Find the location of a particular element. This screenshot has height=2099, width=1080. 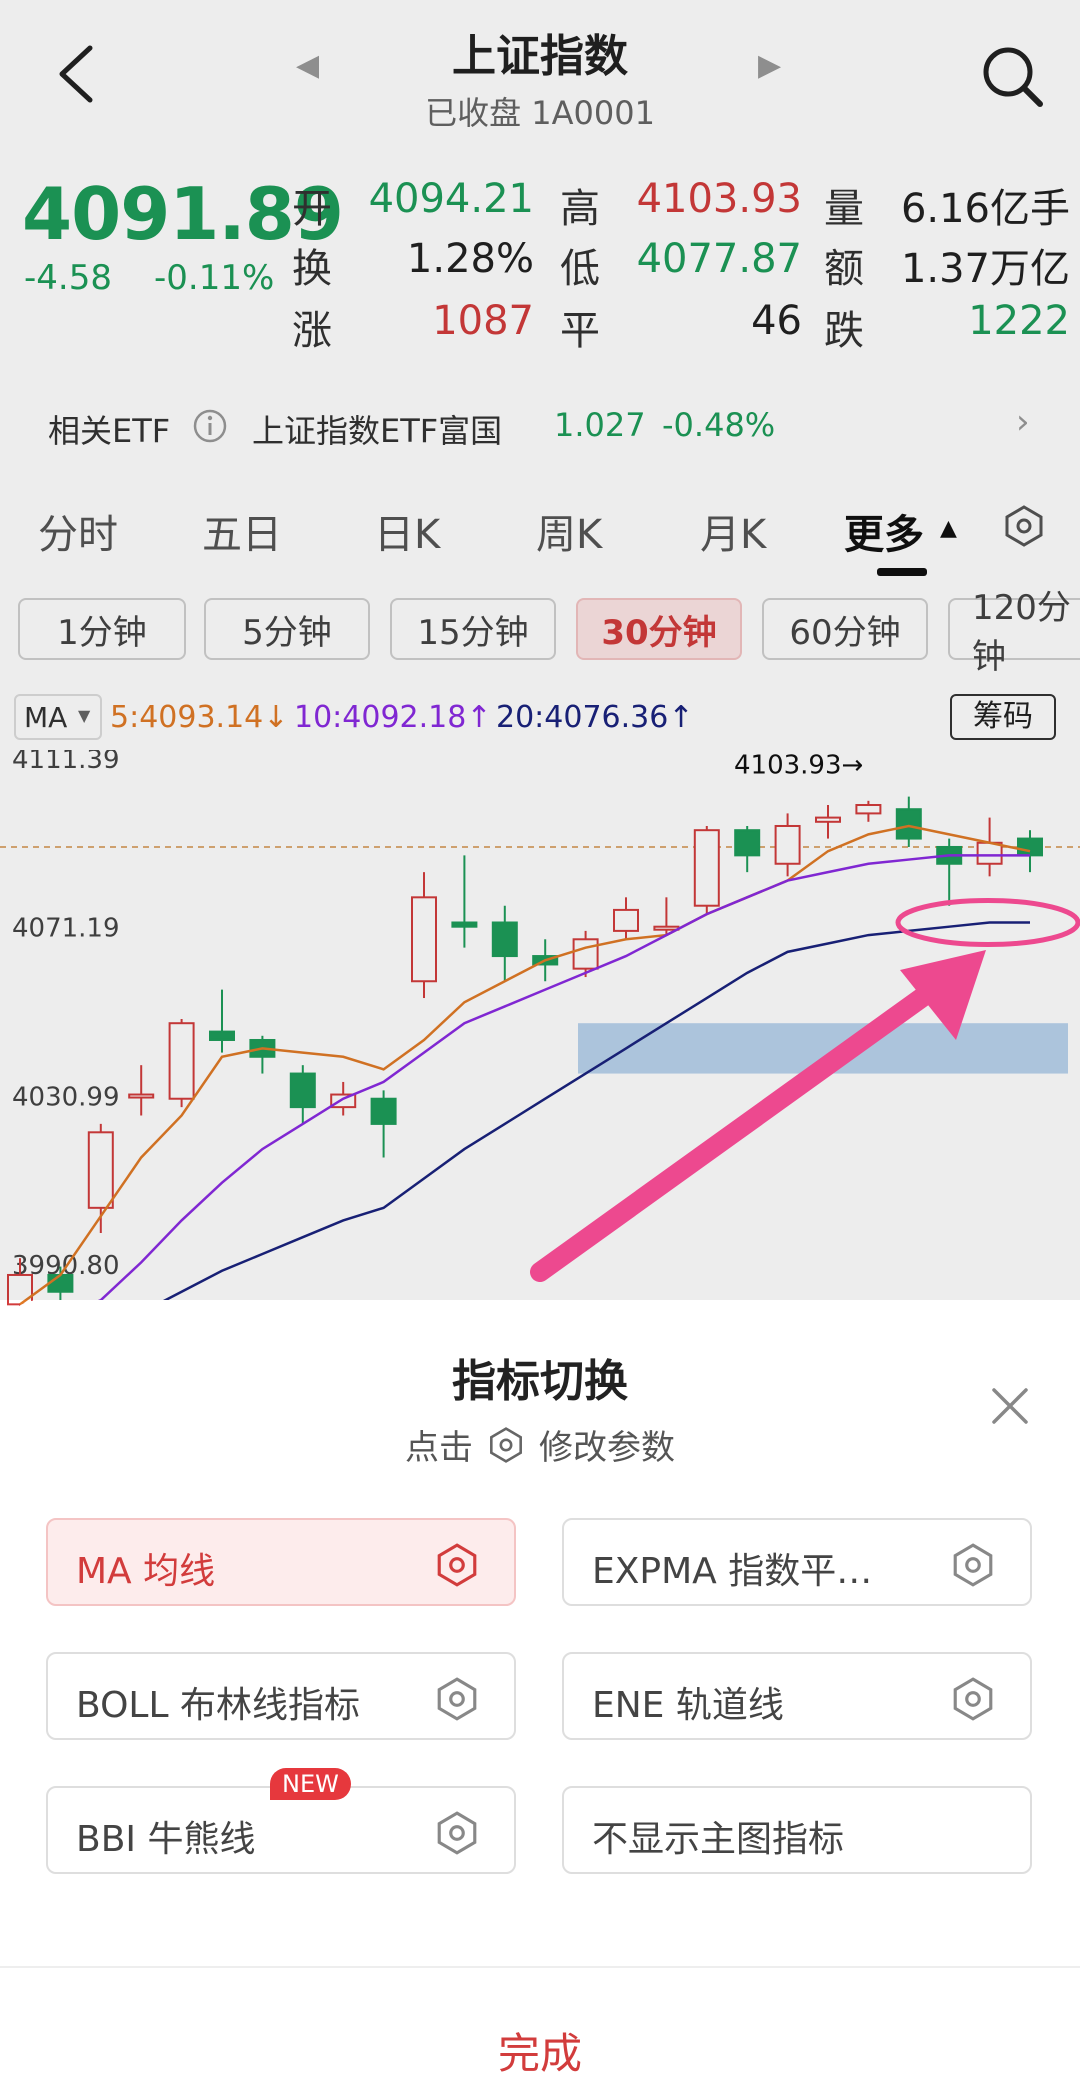

stat-value: 1222 is located at coordinates (1019, 321).